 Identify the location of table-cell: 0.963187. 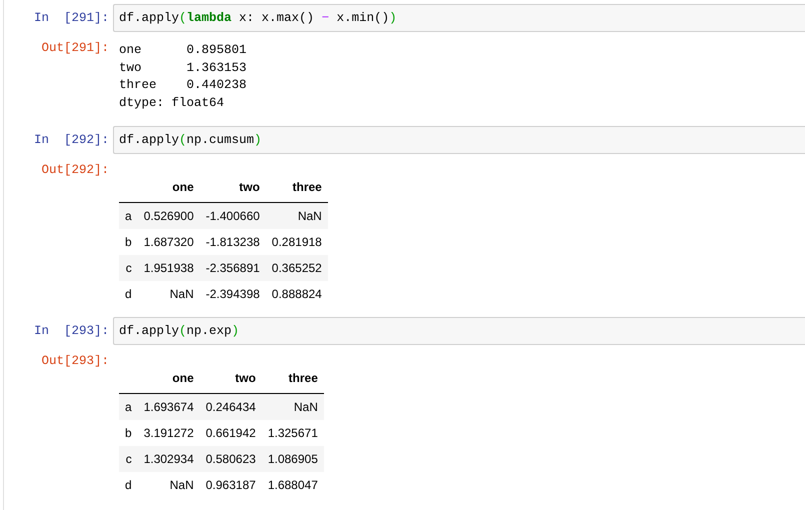
(231, 485).